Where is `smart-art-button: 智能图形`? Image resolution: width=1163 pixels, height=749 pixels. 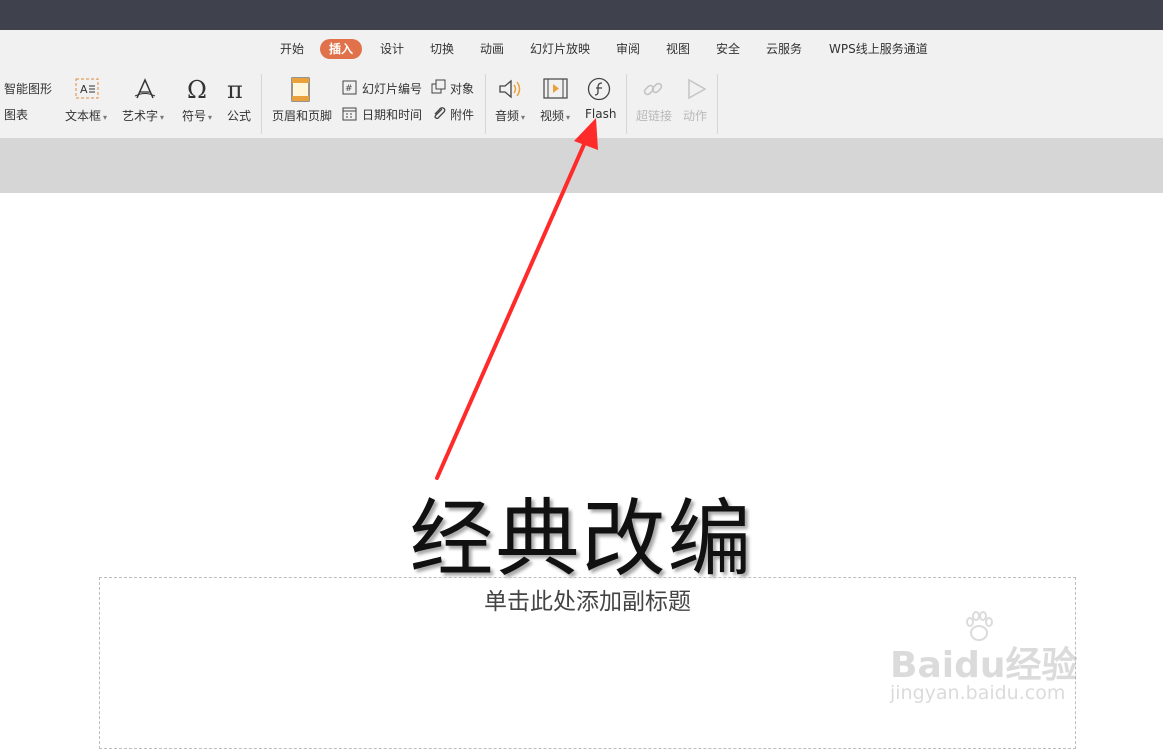 smart-art-button: 智能图形 is located at coordinates (28, 88).